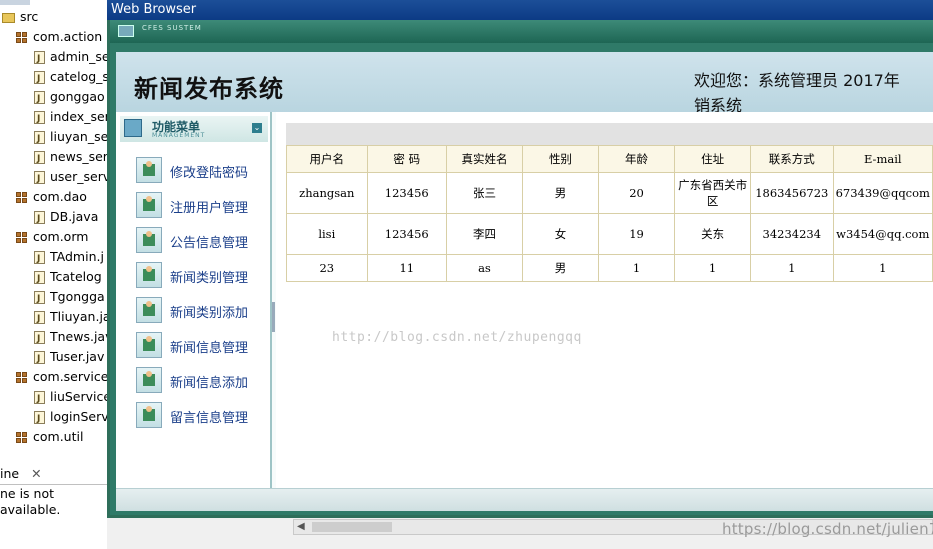 The width and height of the screenshot is (933, 549). Describe the element at coordinates (74, 216) in the screenshot. I see `tree-item-label: DB.java` at that location.